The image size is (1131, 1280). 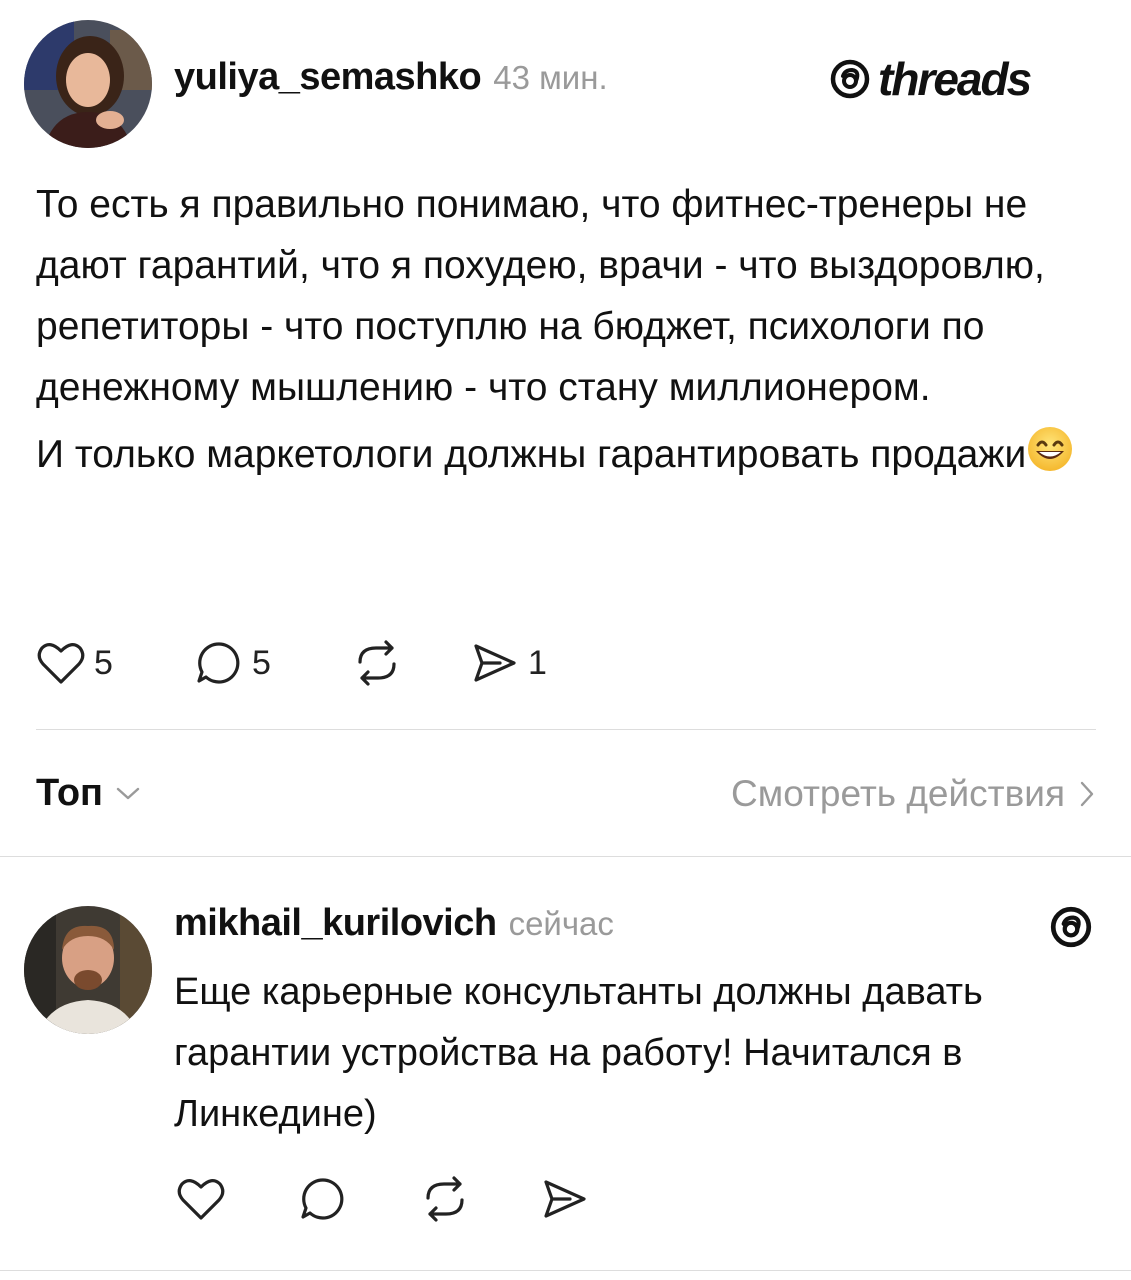 I want to click on reply-repost-button, so click(x=445, y=1199).